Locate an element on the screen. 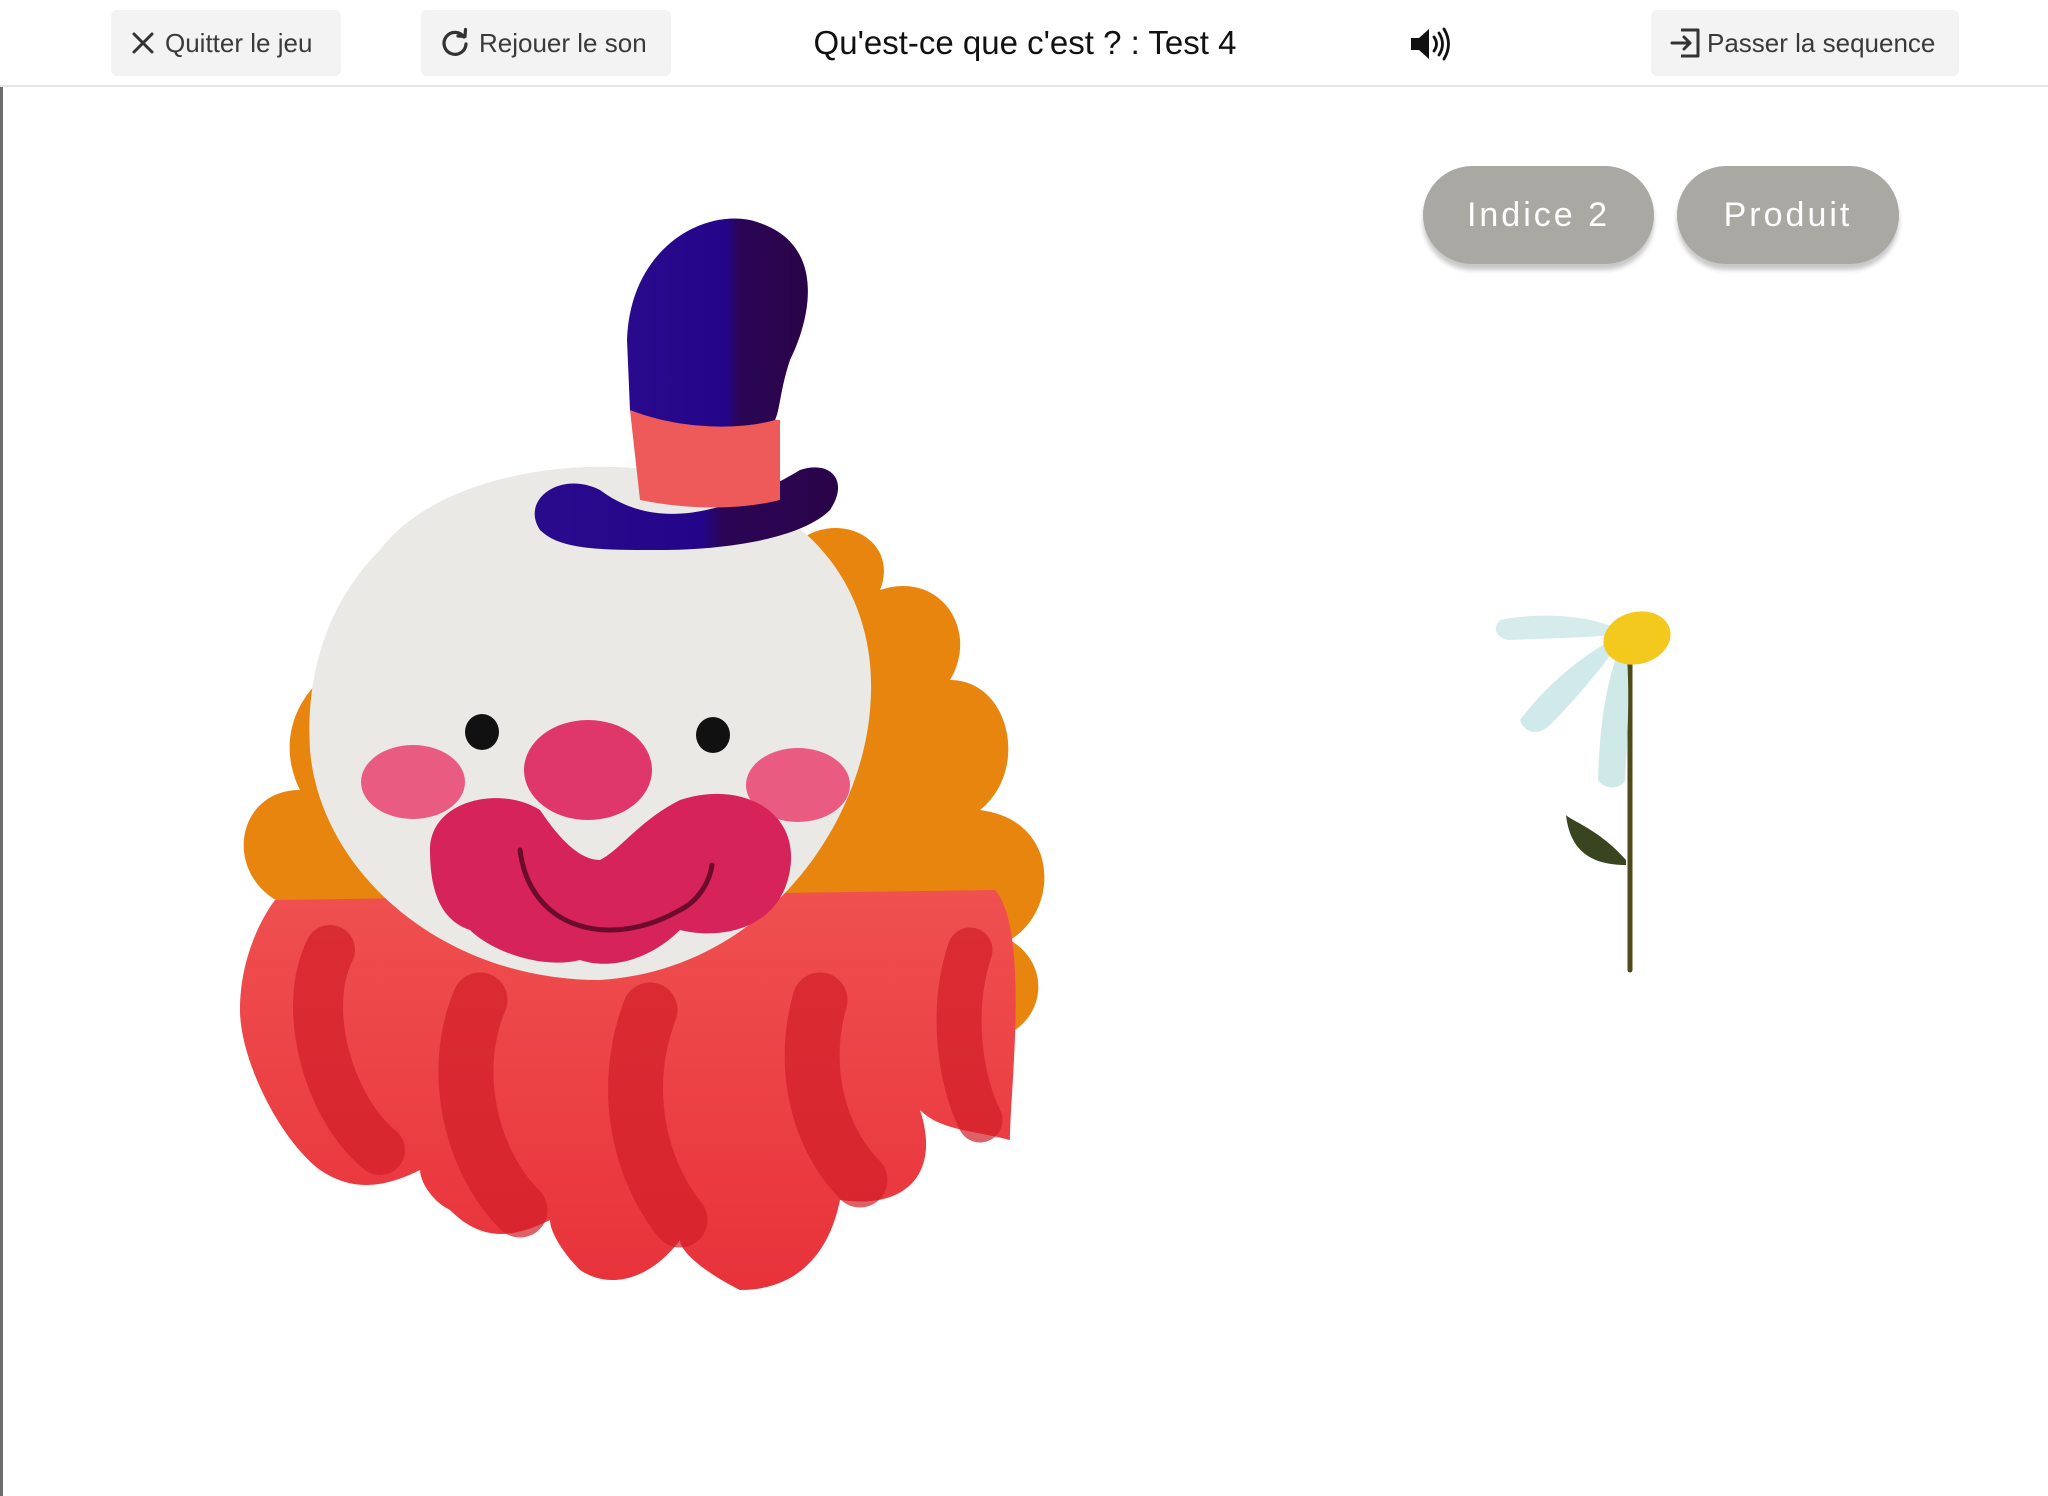  replay-sound-label: Rejouer le son is located at coordinates (563, 42).